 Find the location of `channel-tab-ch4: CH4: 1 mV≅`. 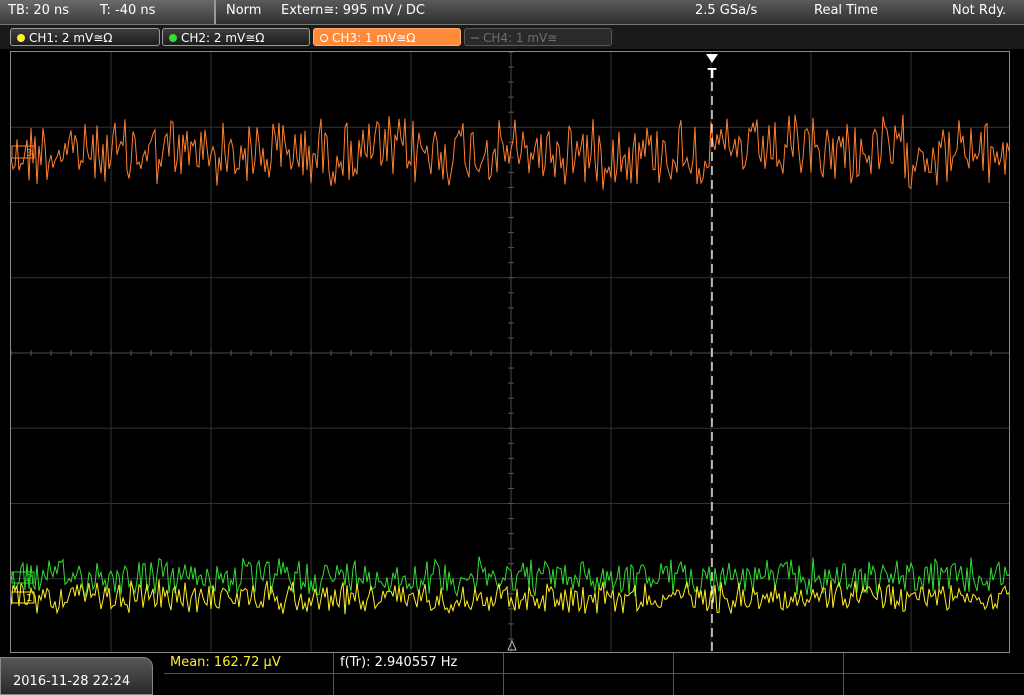

channel-tab-ch4: CH4: 1 mV≅ is located at coordinates (538, 37).